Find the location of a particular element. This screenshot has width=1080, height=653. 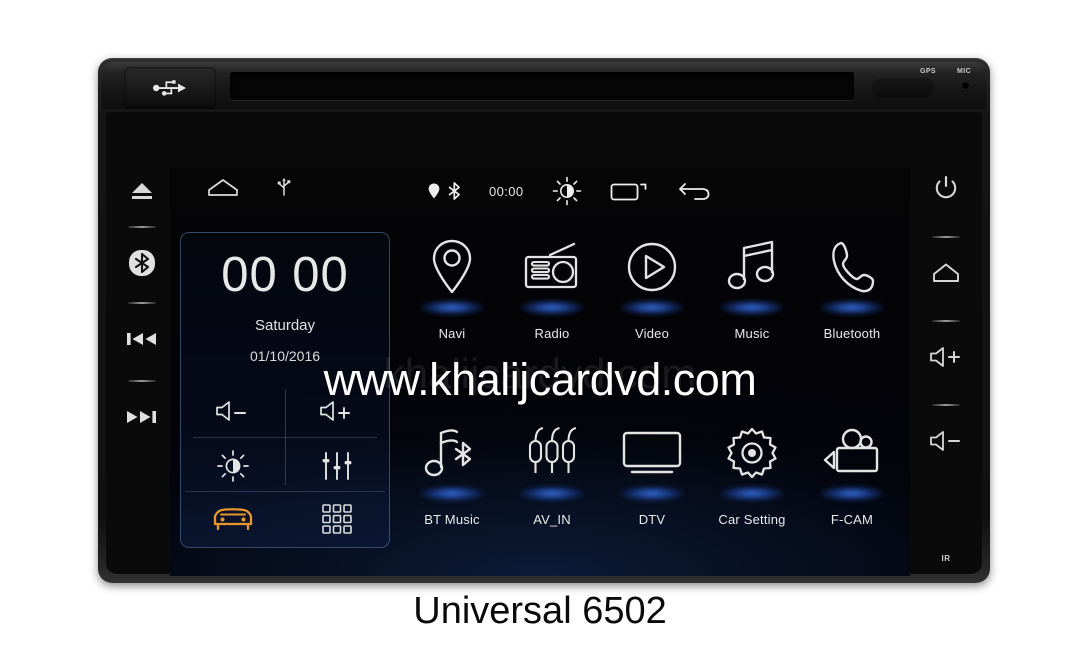

power-icon is located at coordinates (946, 188).